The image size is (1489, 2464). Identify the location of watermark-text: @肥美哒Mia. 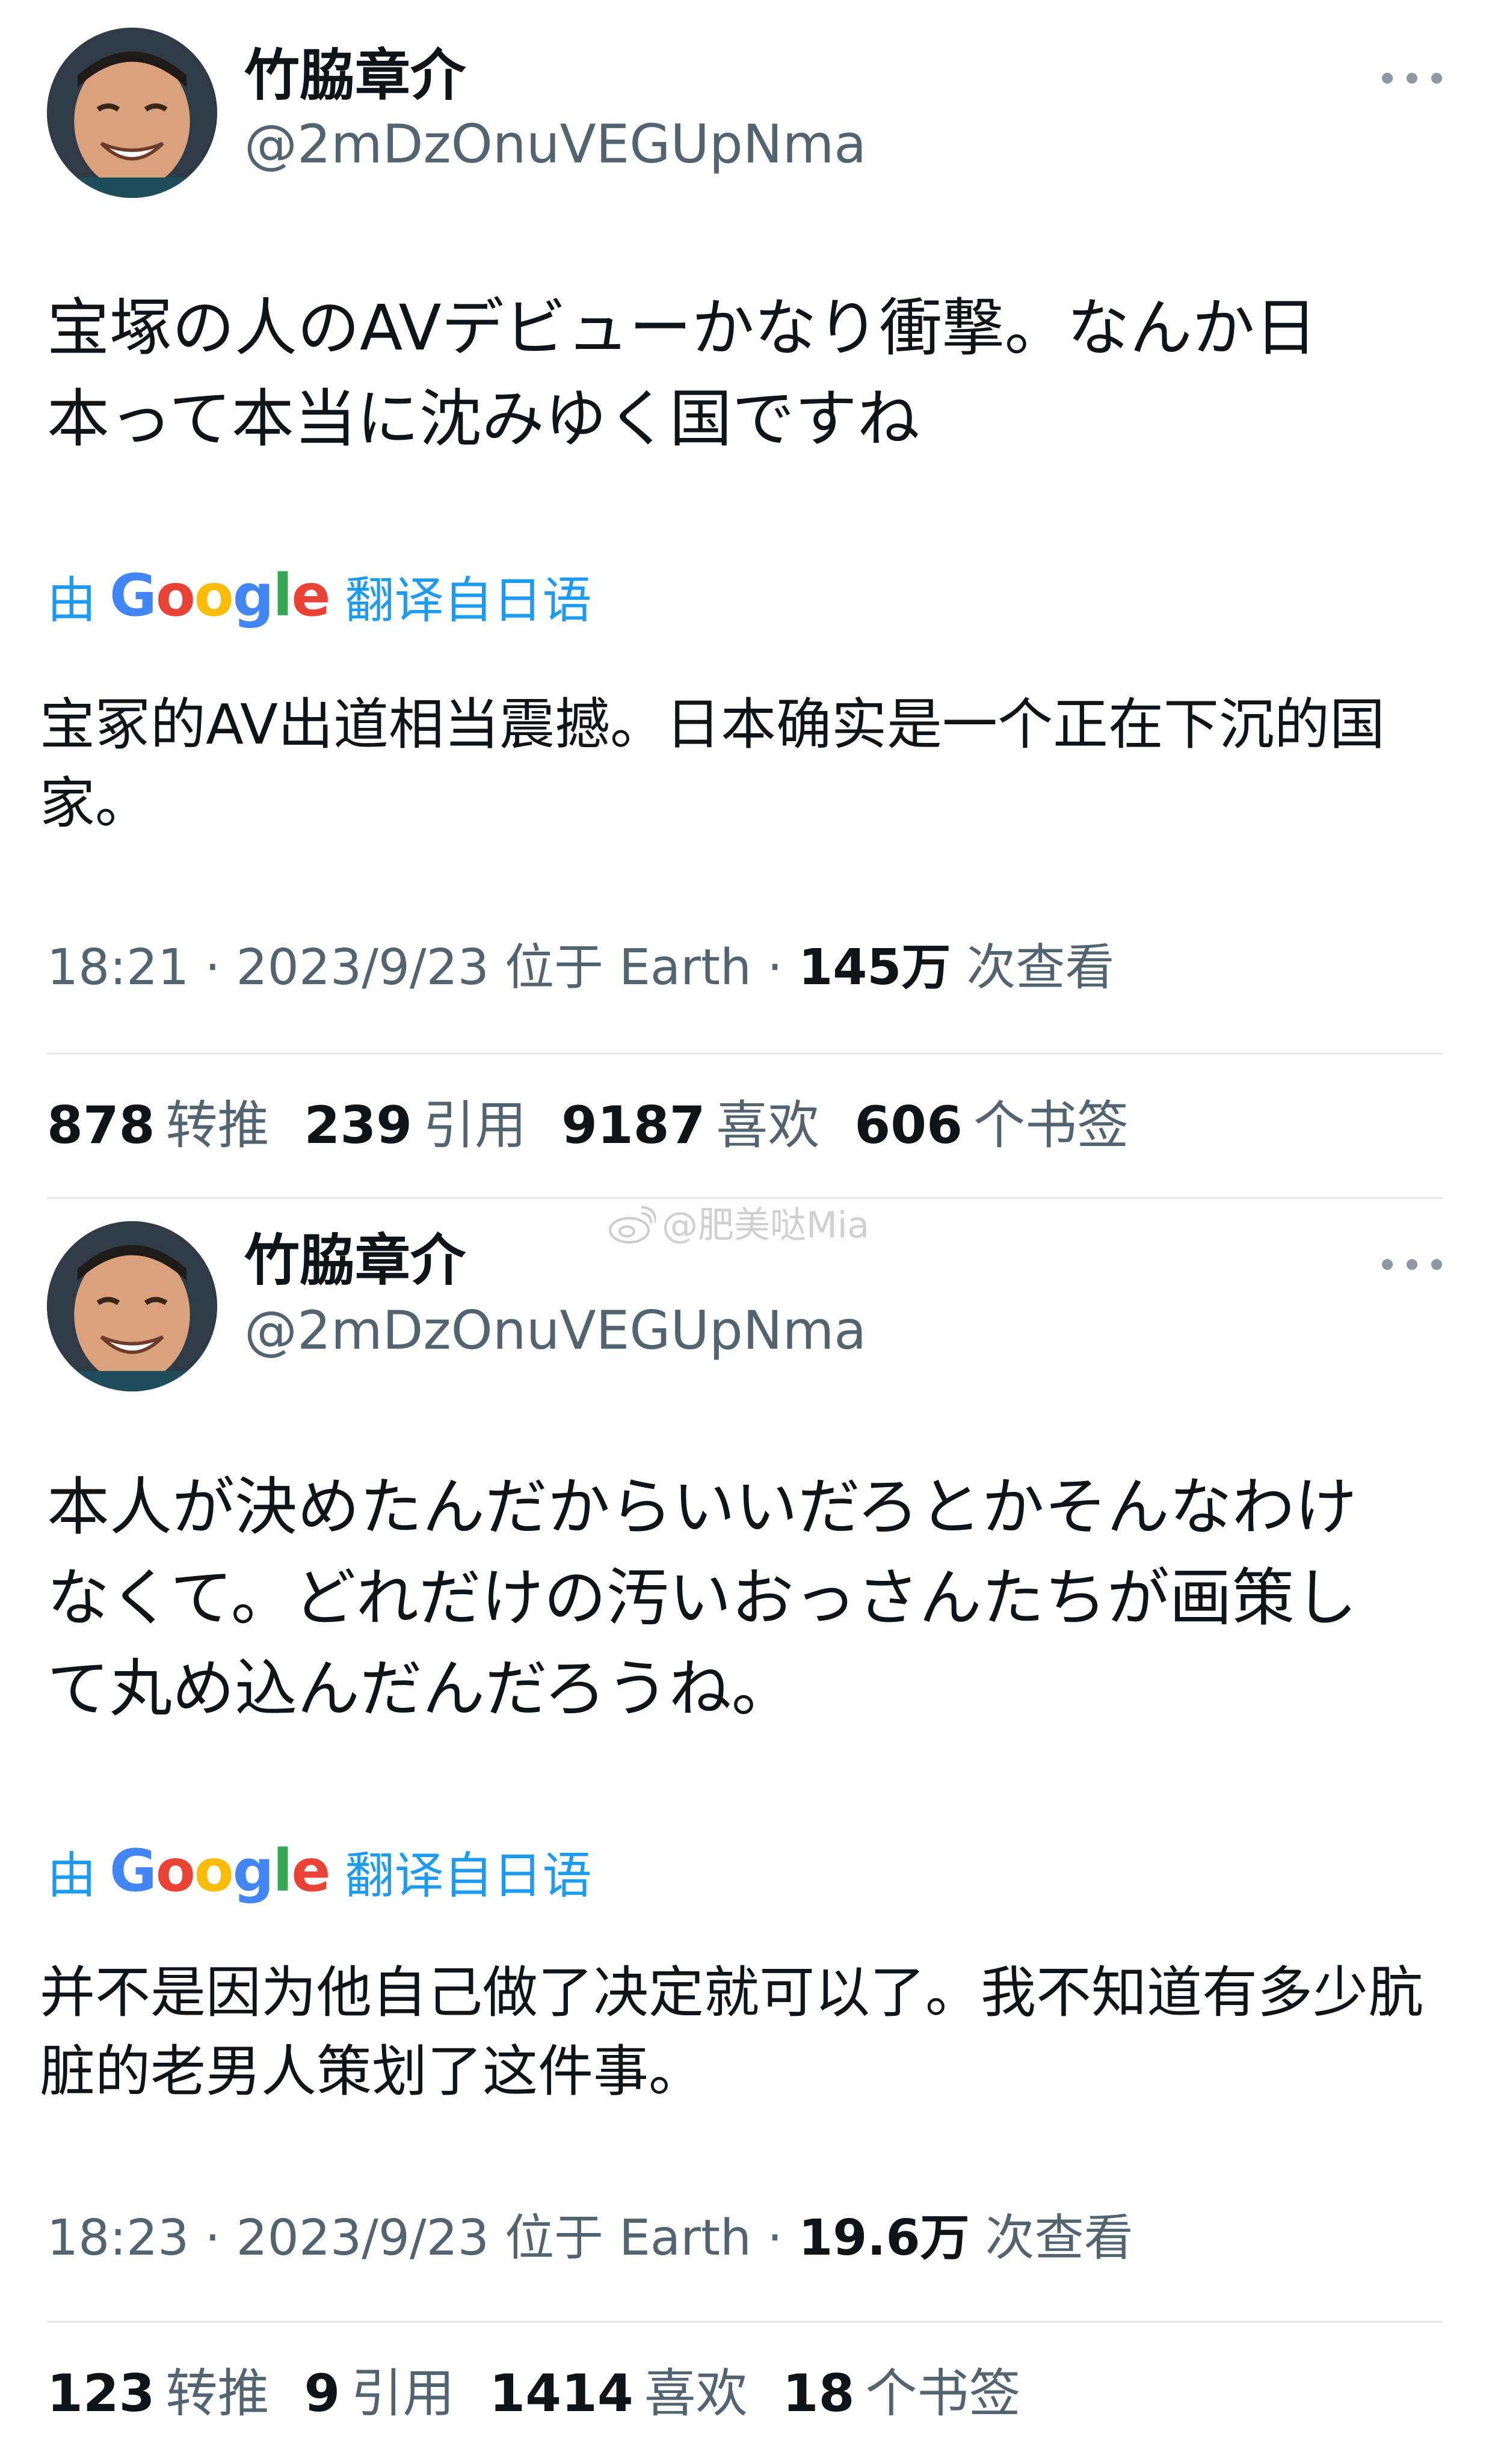
(766, 1225).